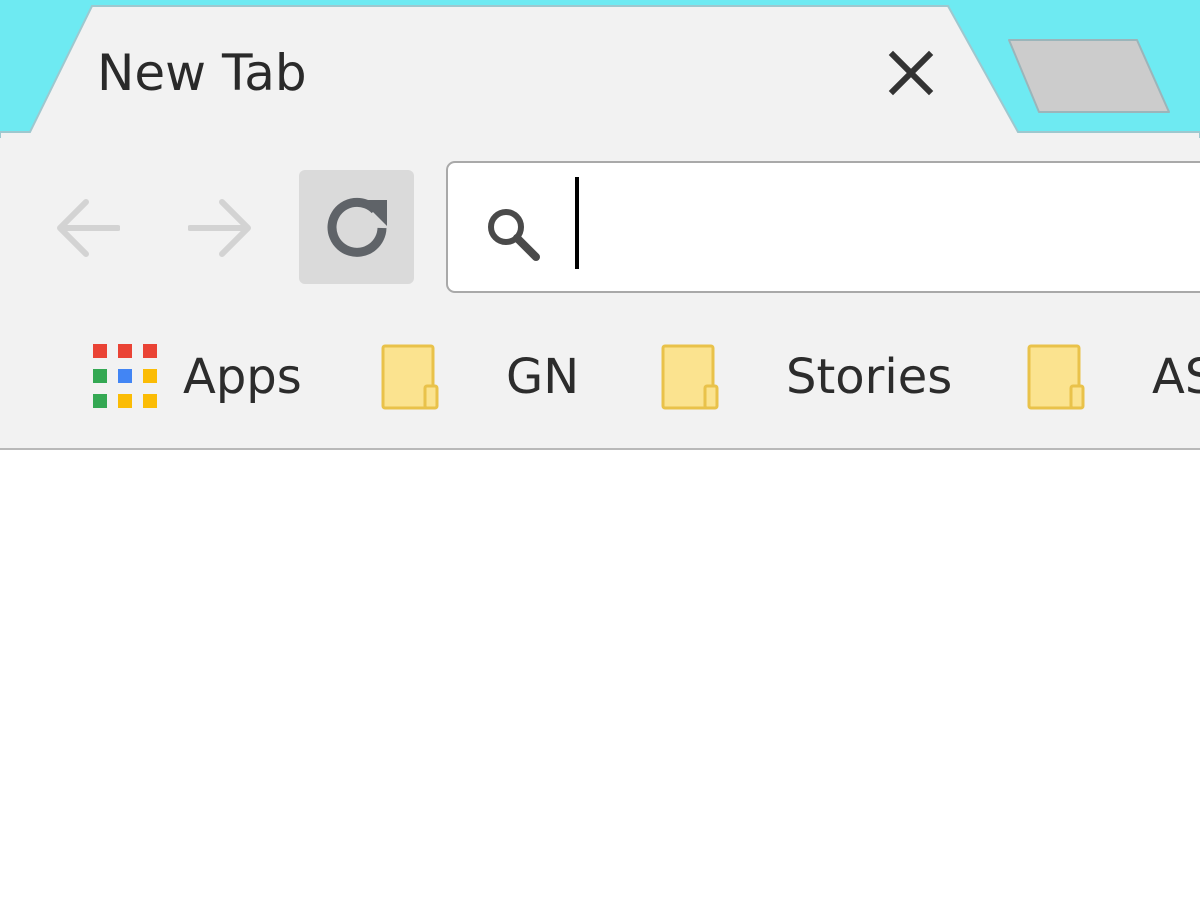 This screenshot has width=1200, height=900. What do you see at coordinates (911, 73) in the screenshot?
I see `close-icon` at bounding box center [911, 73].